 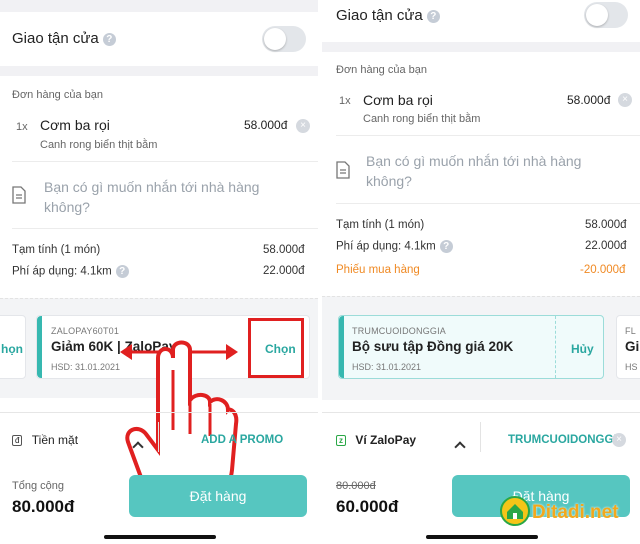 I want to click on voucher-expiry: HS, so click(x=631, y=367).